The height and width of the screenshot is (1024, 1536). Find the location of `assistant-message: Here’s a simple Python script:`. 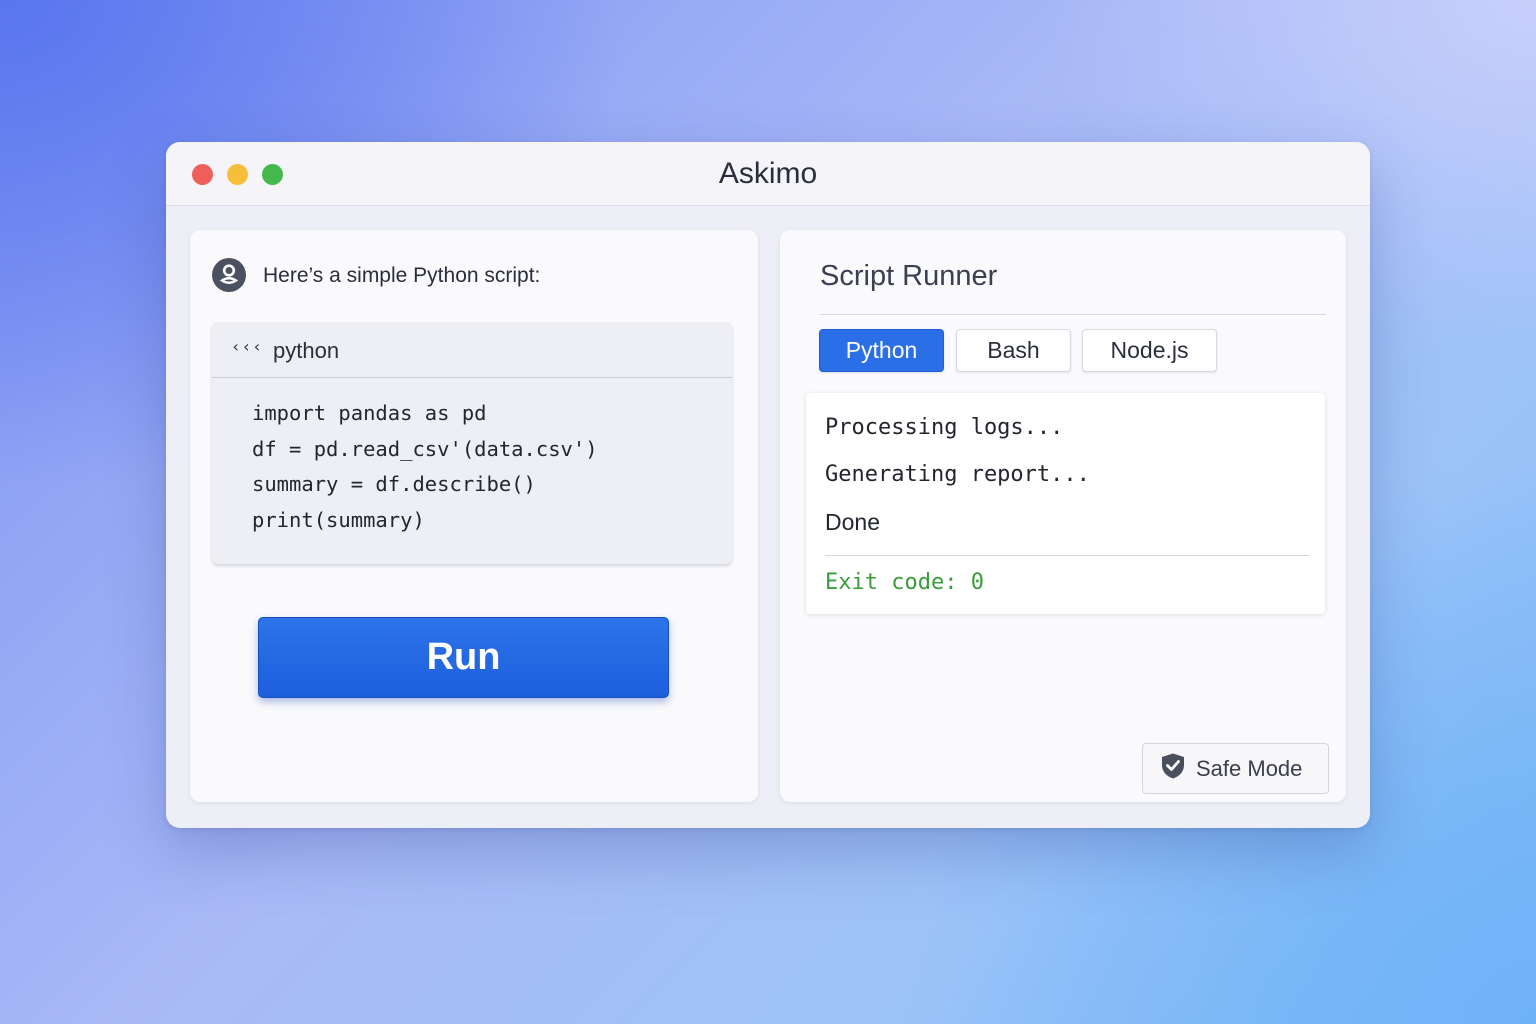

assistant-message: Here’s a simple Python script: is located at coordinates (402, 275).